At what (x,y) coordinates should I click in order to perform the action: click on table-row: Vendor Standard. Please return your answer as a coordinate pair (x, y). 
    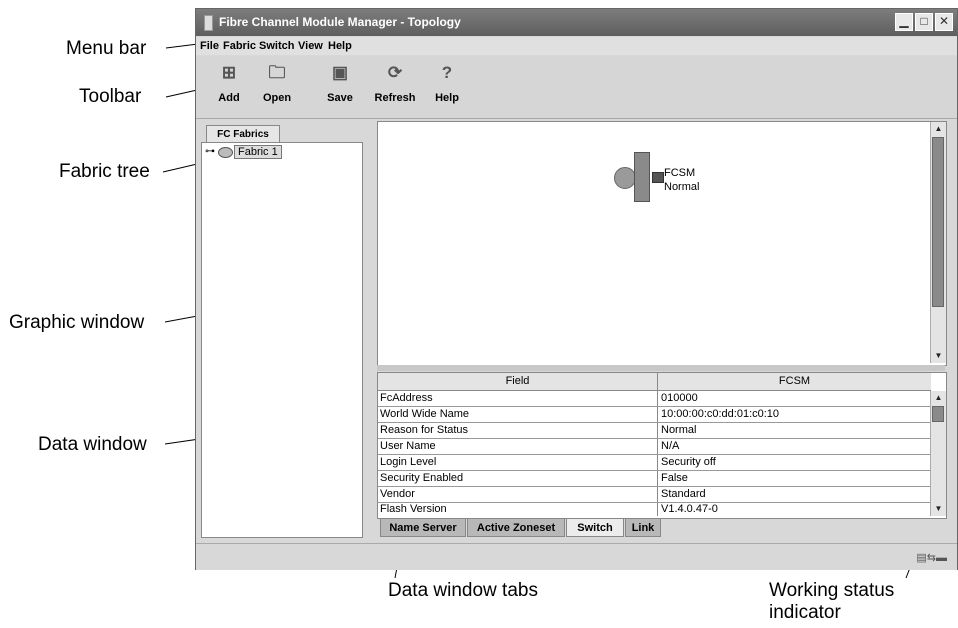
    Looking at the image, I should click on (654, 495).